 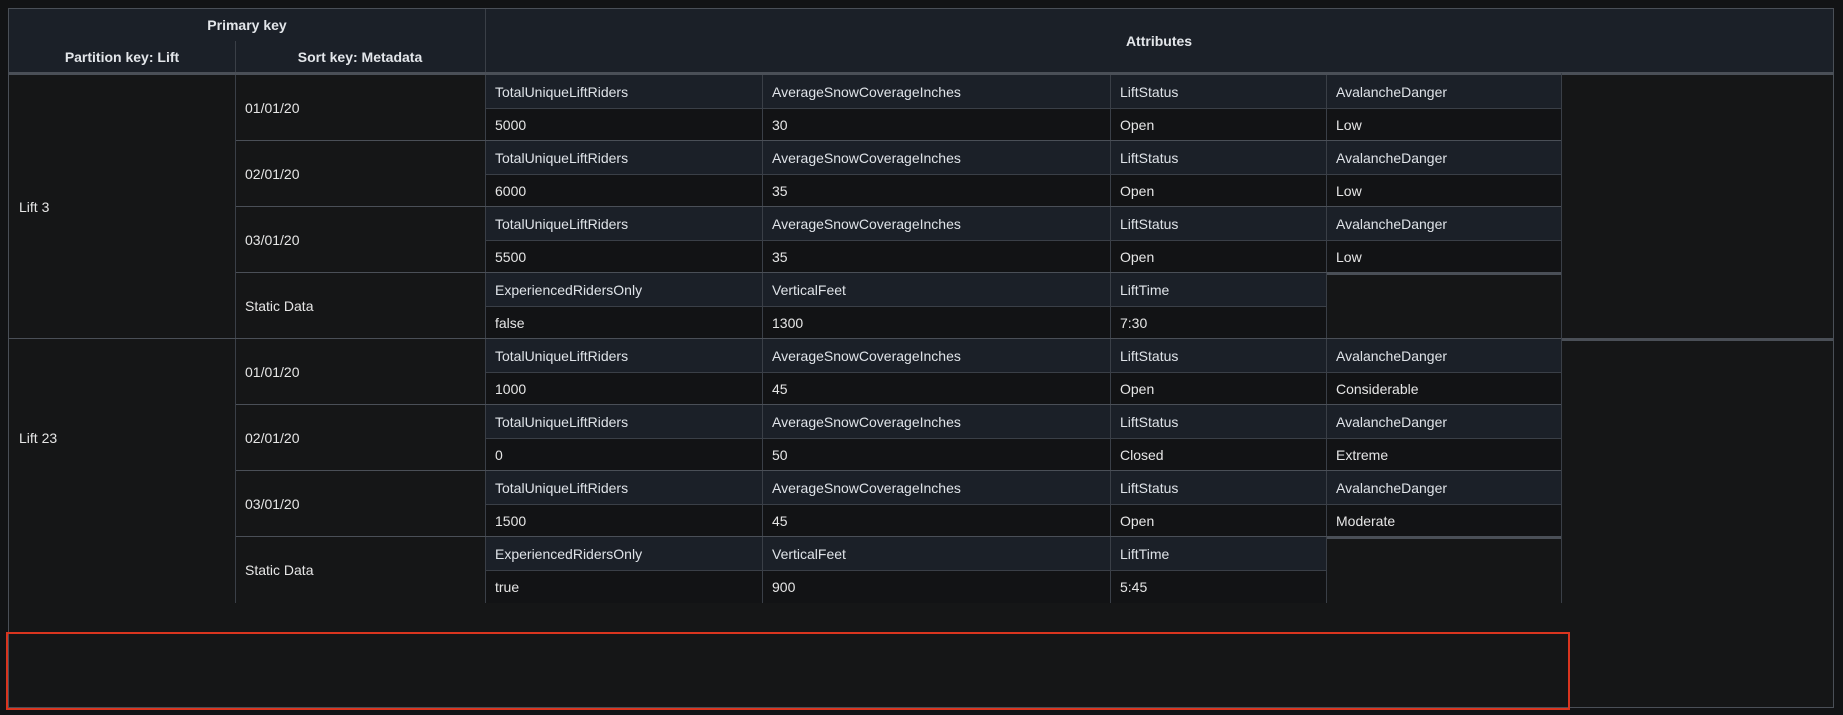 What do you see at coordinates (623, 124) in the screenshot?
I see `attribute-value: 5000` at bounding box center [623, 124].